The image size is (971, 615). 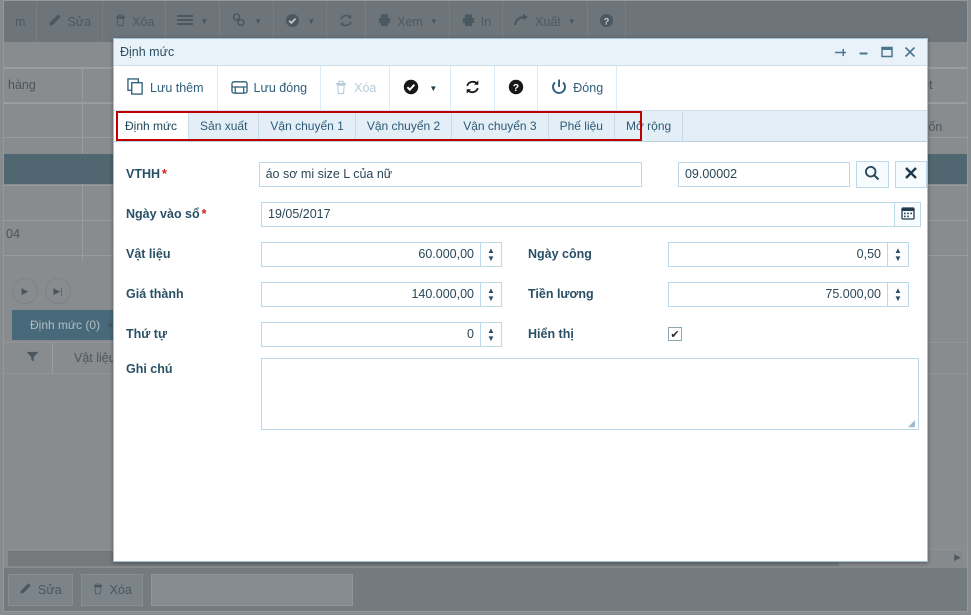 What do you see at coordinates (520, 334) in the screenshot?
I see `form-row-thu-tu: Thứ tự 0 ▲ ▼ Hiển thị ✔` at bounding box center [520, 334].